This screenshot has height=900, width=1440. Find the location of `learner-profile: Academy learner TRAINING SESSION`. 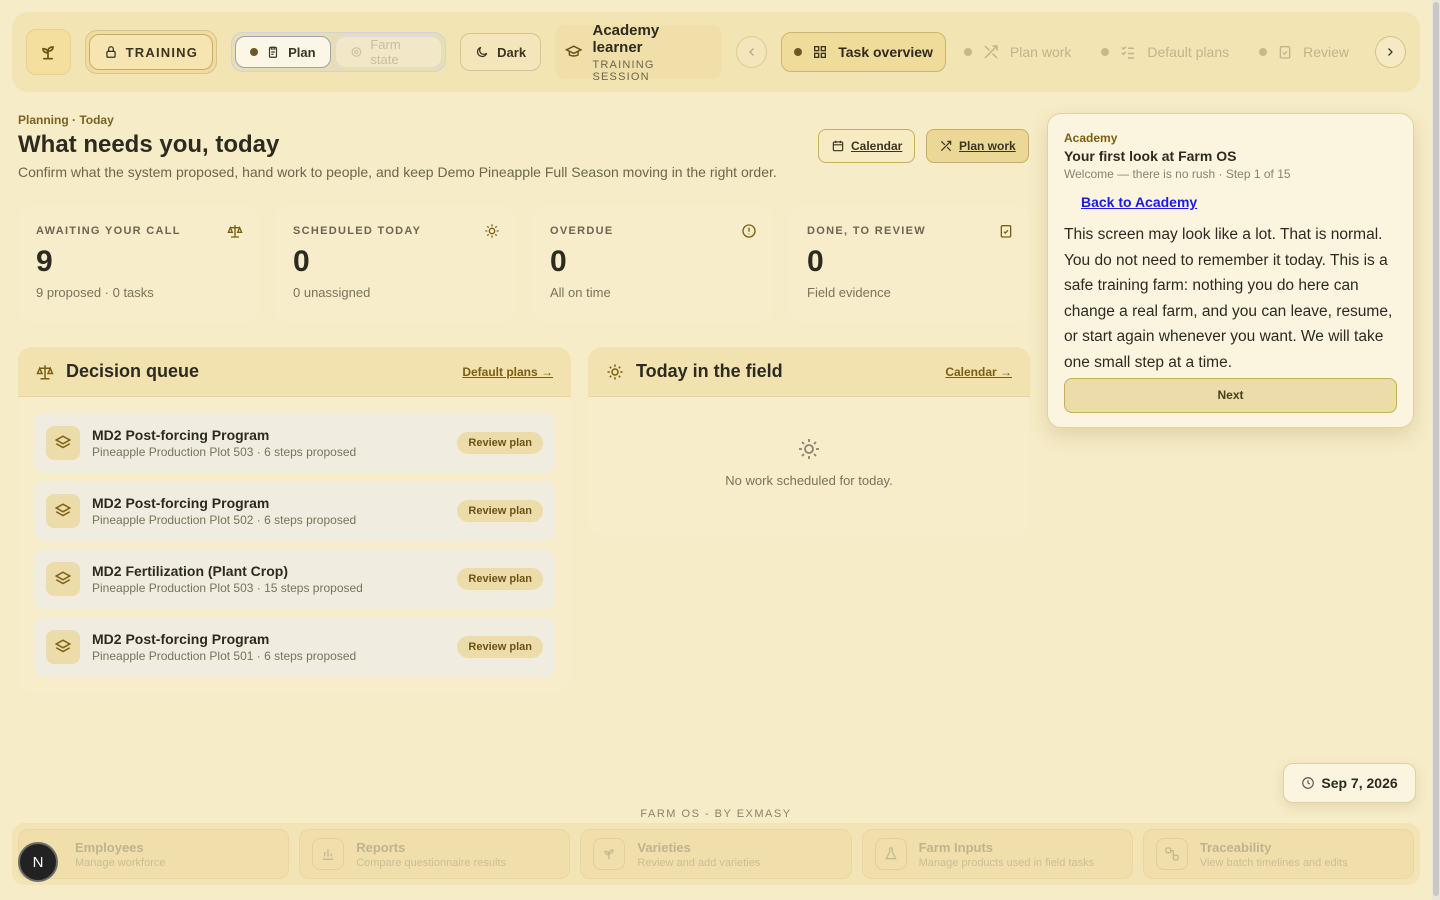

learner-profile: Academy learner TRAINING SESSION is located at coordinates (639, 52).